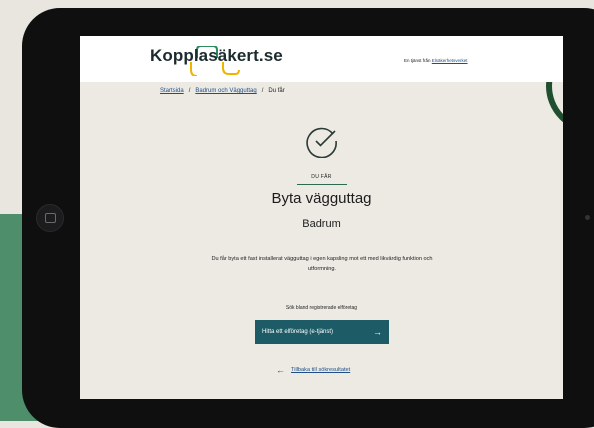 Image resolution: width=594 pixels, height=428 pixels. I want to click on find-electrician-button: Hitta ett elföretag (e-tjänst) →, so click(322, 332).